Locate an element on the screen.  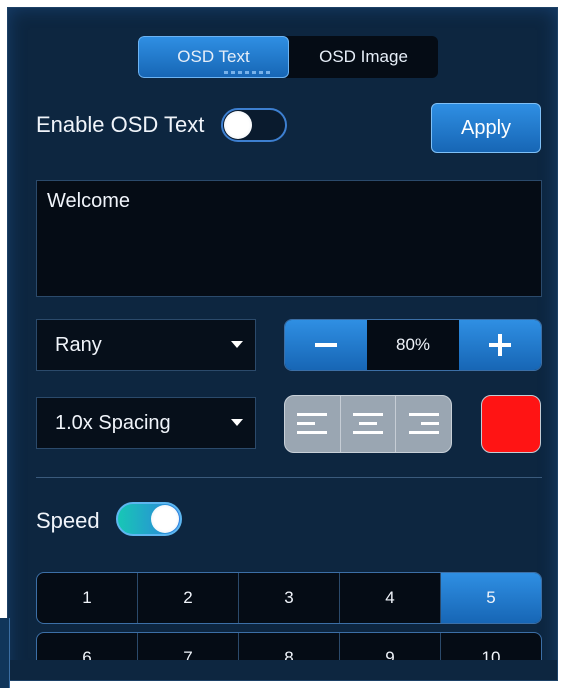
osd-tabs: OSD Text OSD Image is located at coordinates (288, 57).